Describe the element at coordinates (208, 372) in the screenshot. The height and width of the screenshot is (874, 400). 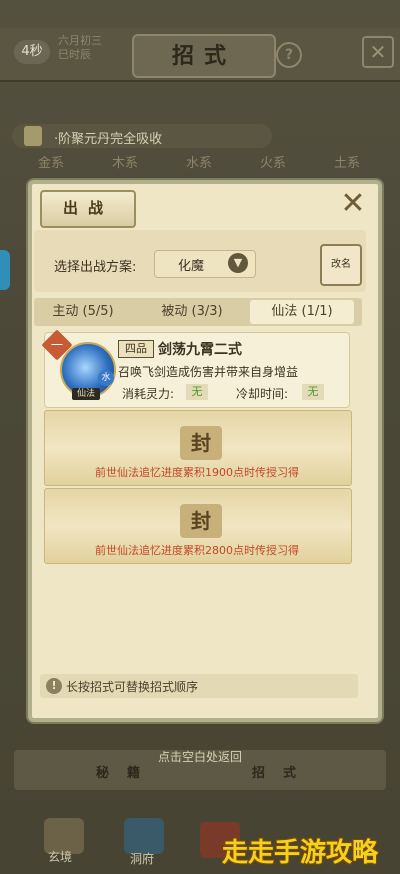
I see `skill-description: 召唤飞剑造成伤害并带来自身增益` at that location.